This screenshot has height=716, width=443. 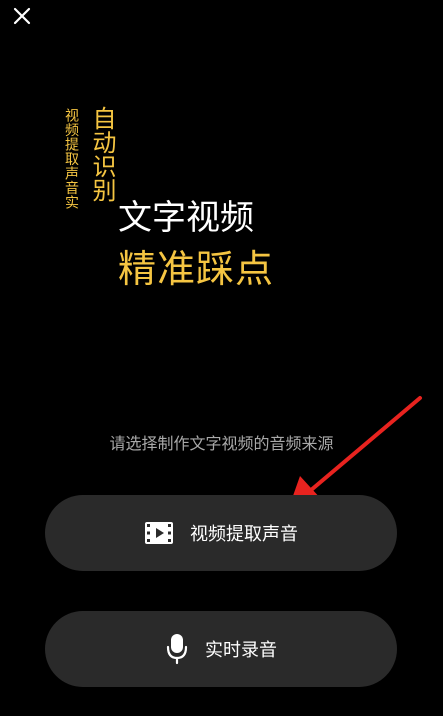 What do you see at coordinates (177, 649) in the screenshot?
I see `microphone-icon` at bounding box center [177, 649].